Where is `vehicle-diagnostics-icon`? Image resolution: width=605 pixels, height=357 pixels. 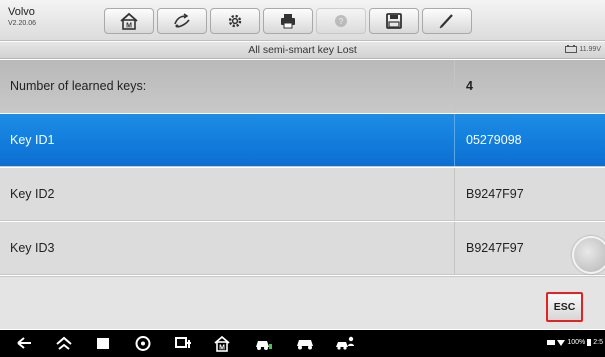
vehicle-diagnostics-icon is located at coordinates (264, 343).